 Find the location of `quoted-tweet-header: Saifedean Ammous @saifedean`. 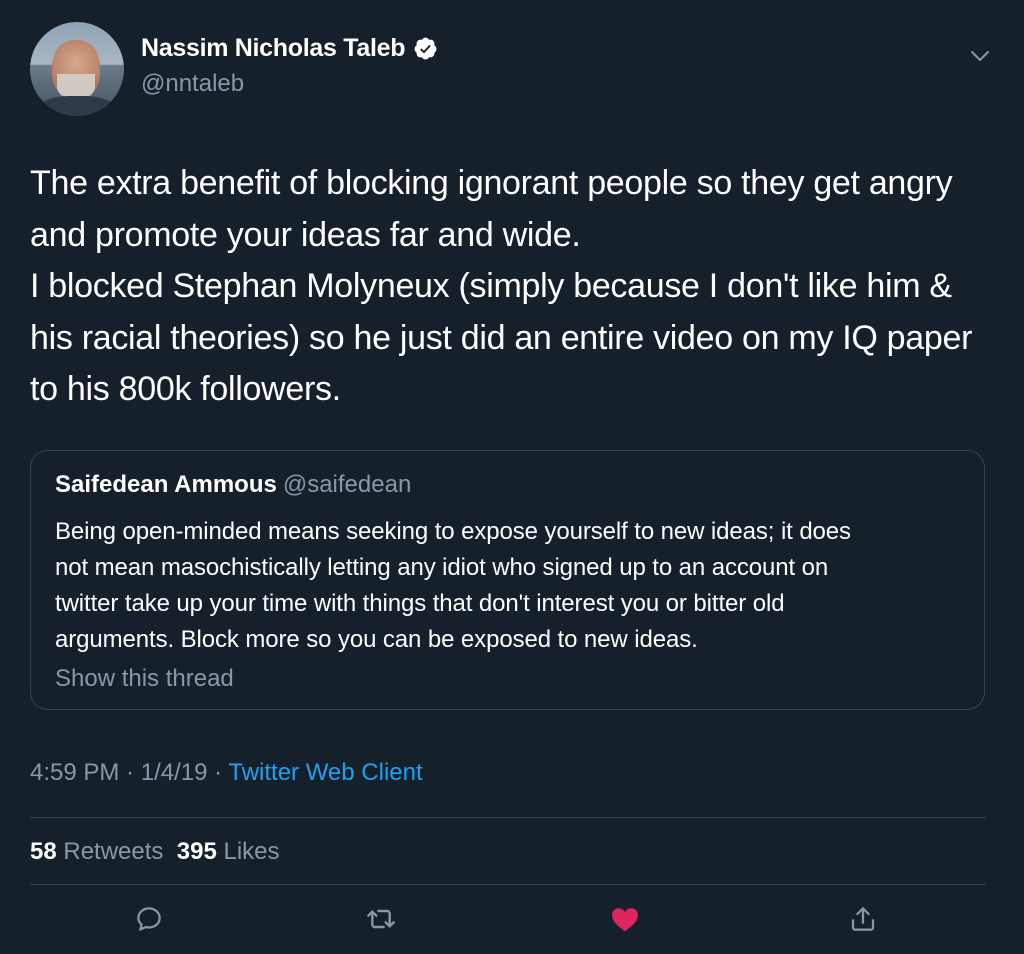

quoted-tweet-header: Saifedean Ammous @saifedean is located at coordinates (233, 485).